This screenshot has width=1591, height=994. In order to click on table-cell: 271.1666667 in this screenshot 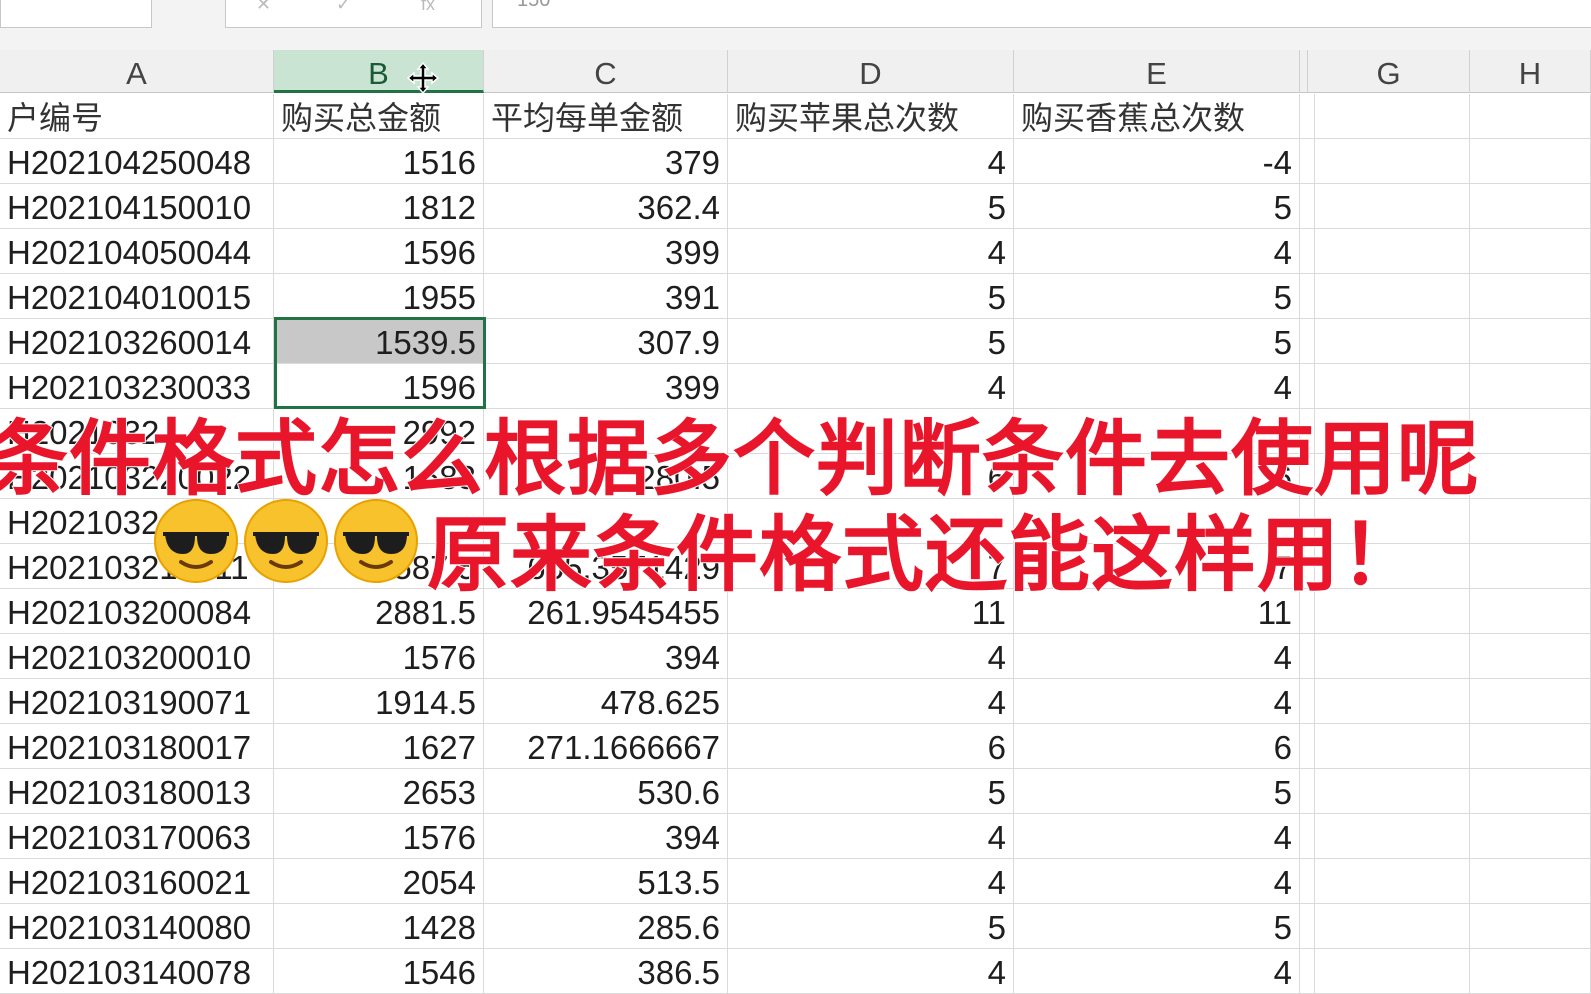, I will do `click(606, 746)`.